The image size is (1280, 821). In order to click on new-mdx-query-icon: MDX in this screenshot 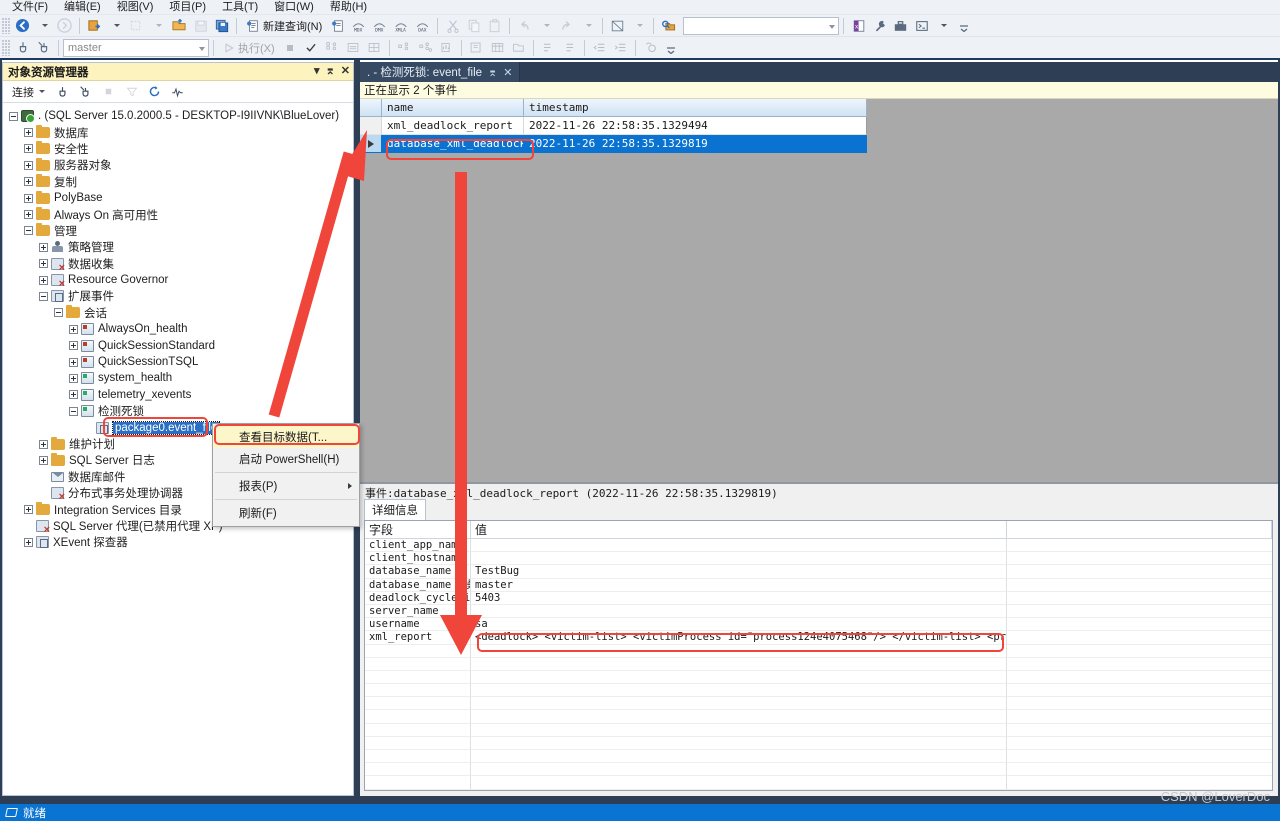, I will do `click(358, 25)`.